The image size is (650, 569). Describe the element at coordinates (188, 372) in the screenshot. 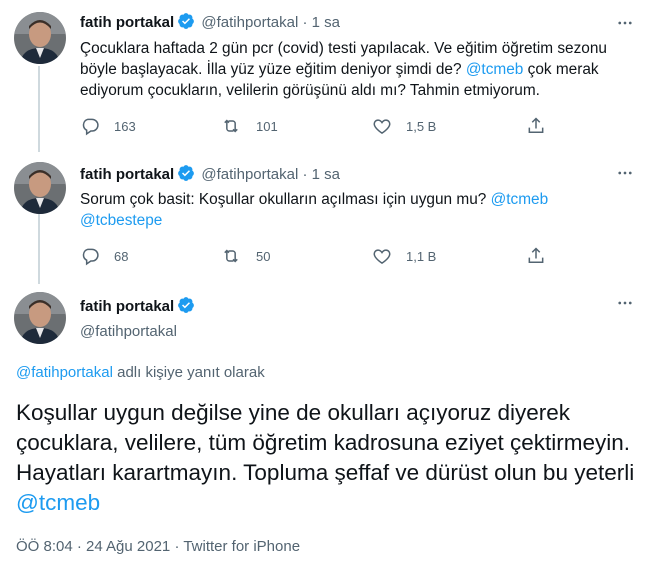

I see `reply-to-label: adlı kişiye yanıt olarak` at that location.